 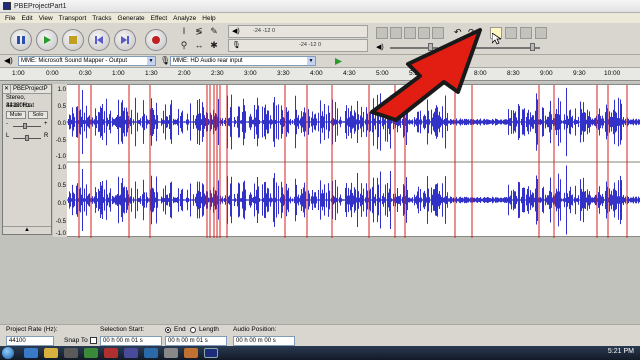 I want to click on gain-minus-label: -, so click(x=7, y=124).